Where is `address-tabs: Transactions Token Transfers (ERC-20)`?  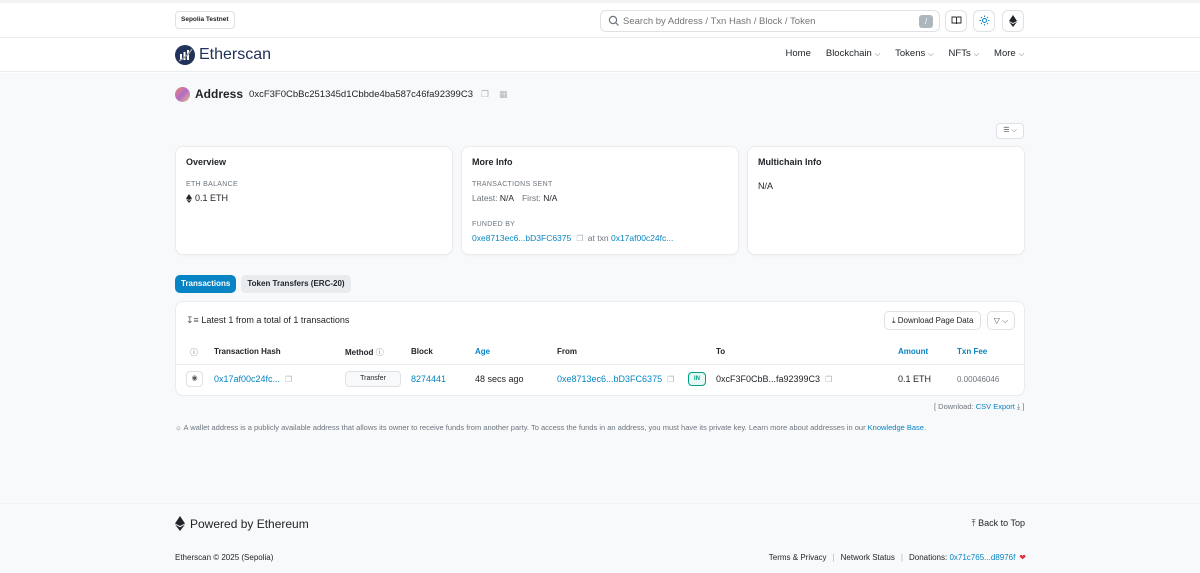 address-tabs: Transactions Token Transfers (ERC-20) is located at coordinates (263, 284).